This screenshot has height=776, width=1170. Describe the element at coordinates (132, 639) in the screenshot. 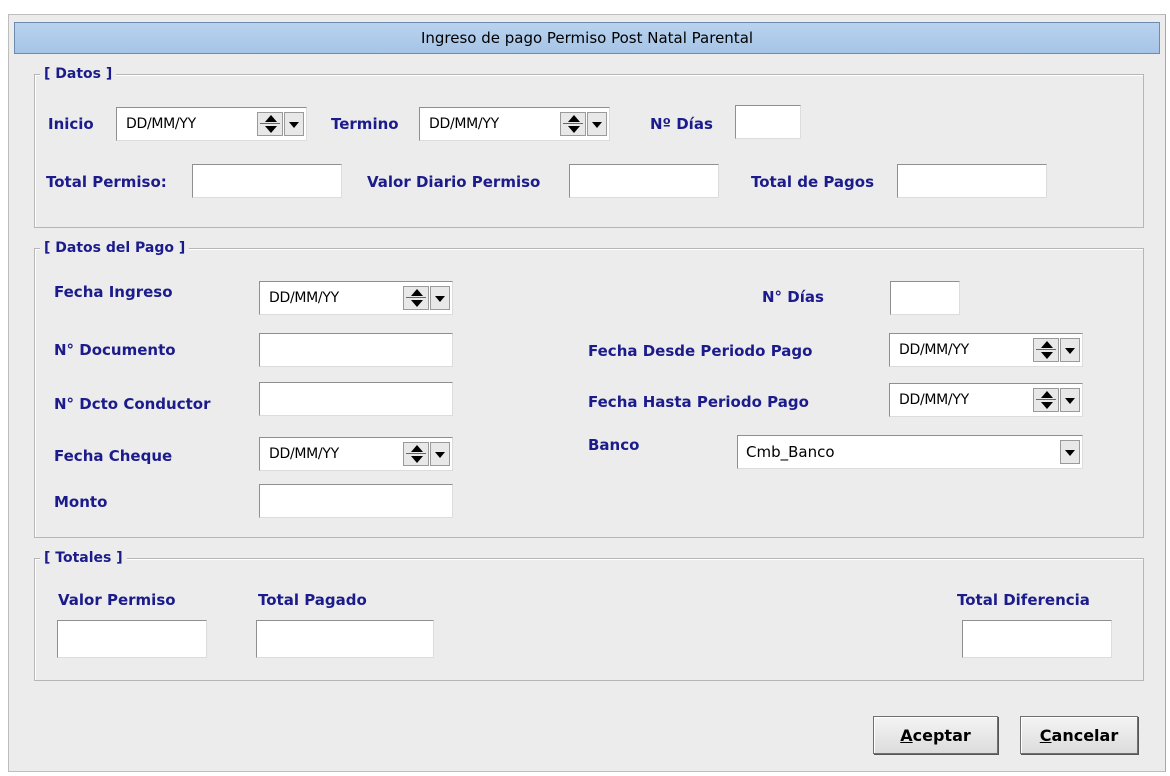

I see `valor-permiso-input` at that location.